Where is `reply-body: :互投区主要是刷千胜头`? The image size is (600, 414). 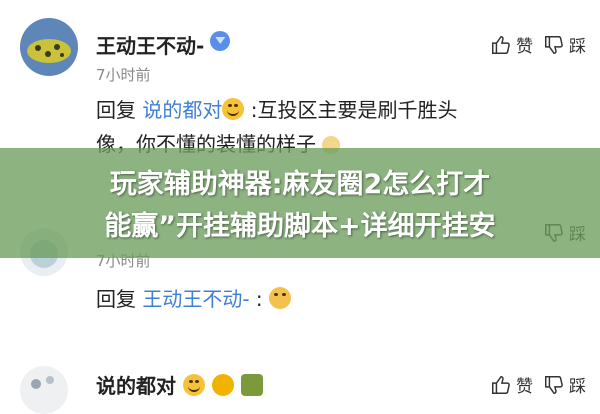
reply-body: :互投区主要是刷千胜头 is located at coordinates (351, 110).